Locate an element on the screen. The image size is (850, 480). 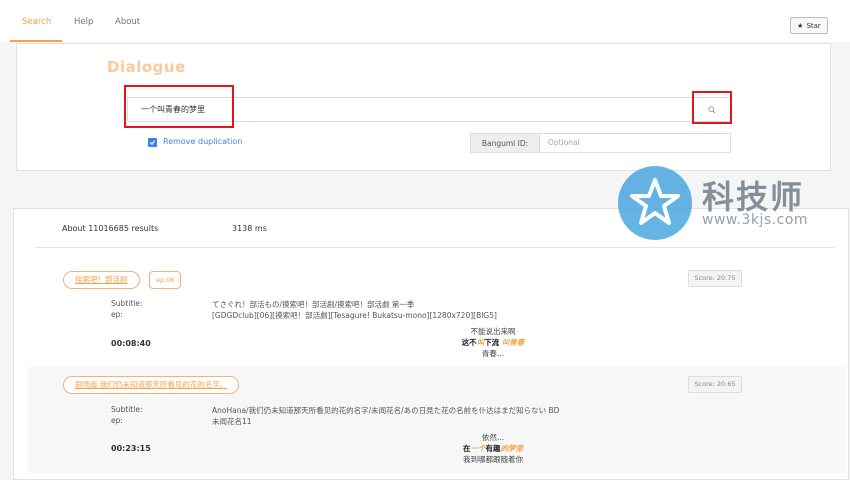
context-main-b: 有趣 is located at coordinates (493, 448).